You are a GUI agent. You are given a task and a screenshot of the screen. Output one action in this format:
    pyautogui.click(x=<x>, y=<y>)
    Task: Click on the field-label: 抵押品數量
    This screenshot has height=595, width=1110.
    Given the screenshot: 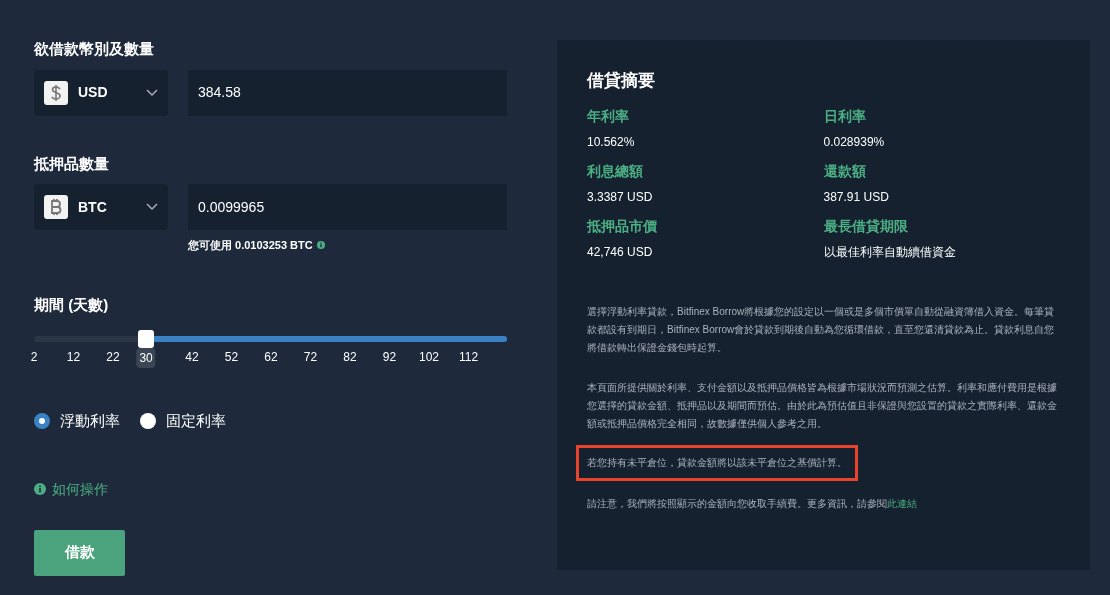 What is the action you would take?
    pyautogui.click(x=72, y=163)
    